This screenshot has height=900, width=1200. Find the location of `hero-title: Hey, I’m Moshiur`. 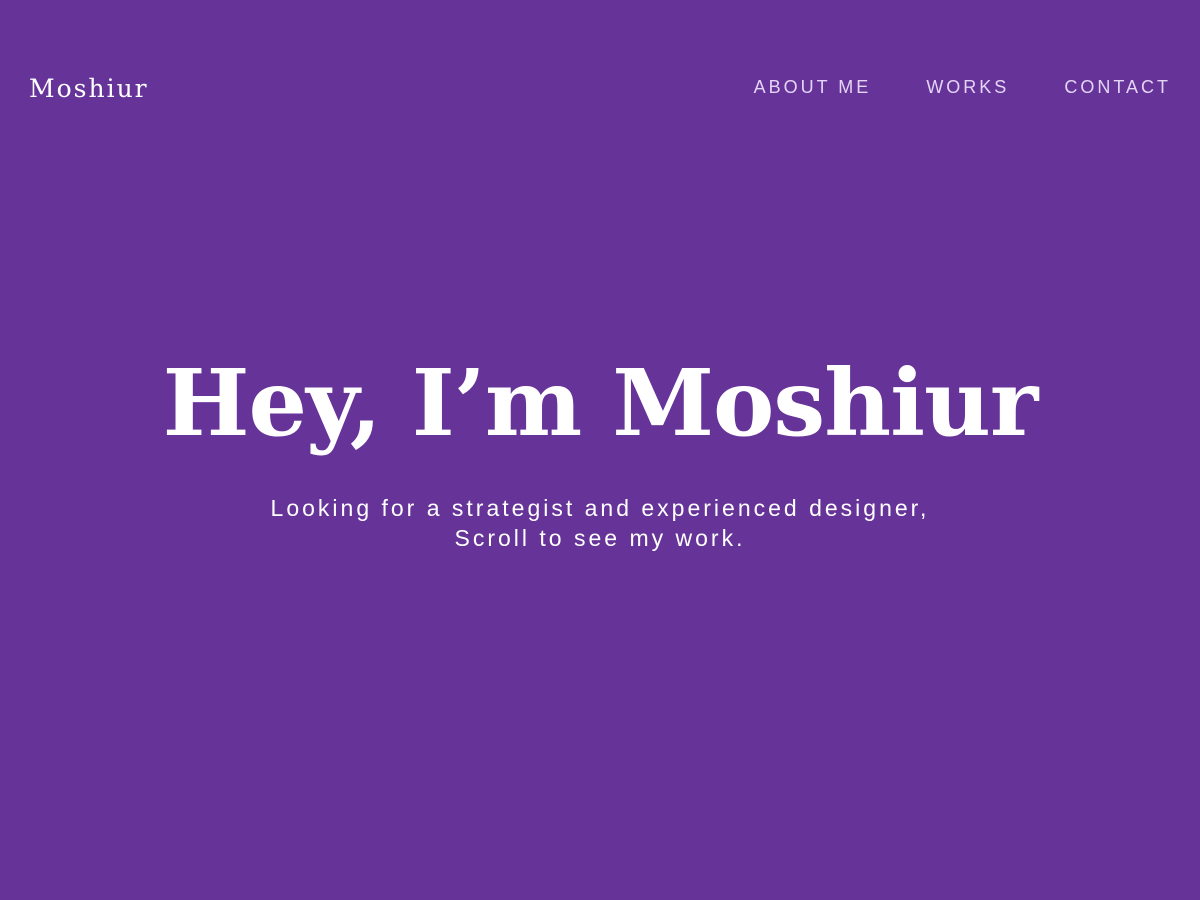

hero-title: Hey, I’m Moshiur is located at coordinates (600, 403).